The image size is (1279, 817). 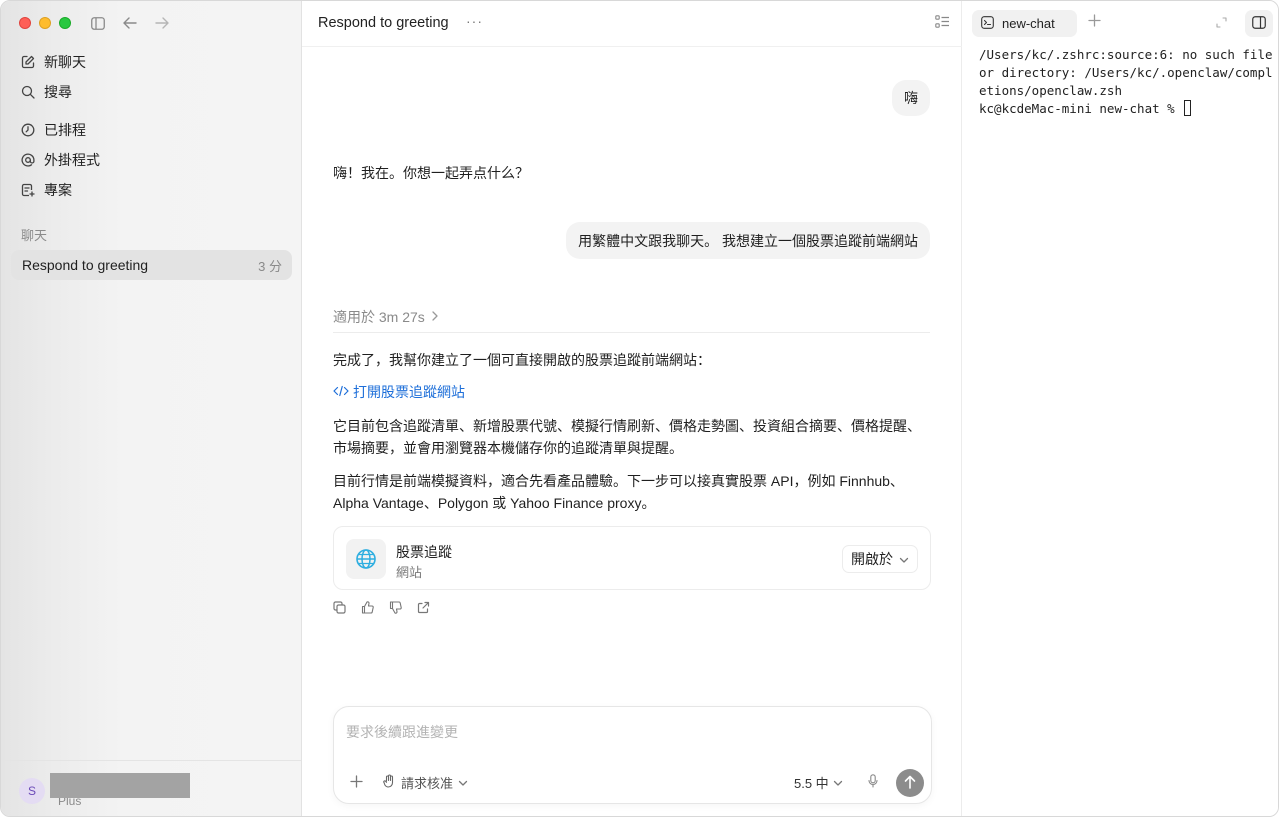 What do you see at coordinates (631, 320) in the screenshot?
I see `worked-duration-toggle: 適用於 3m 27s` at bounding box center [631, 320].